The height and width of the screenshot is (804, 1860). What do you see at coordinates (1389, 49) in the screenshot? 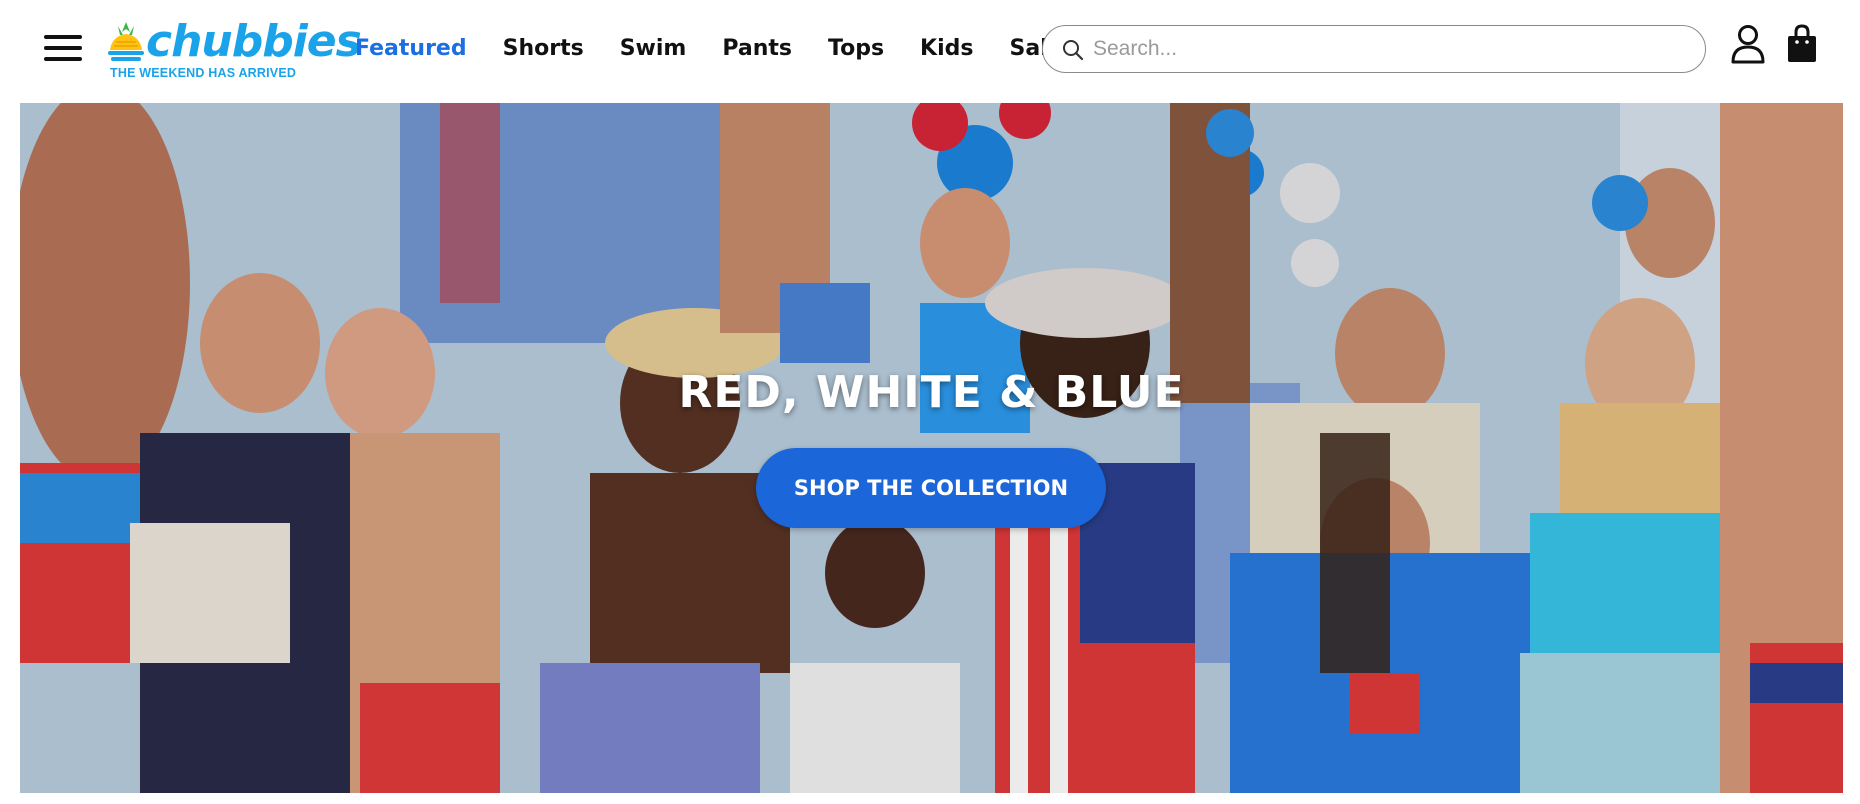
I see `search-input` at bounding box center [1389, 49].